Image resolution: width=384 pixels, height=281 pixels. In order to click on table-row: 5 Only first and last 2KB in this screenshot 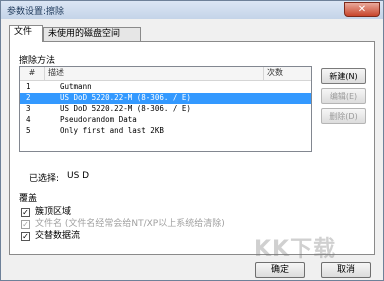, I will do `click(165, 131)`.